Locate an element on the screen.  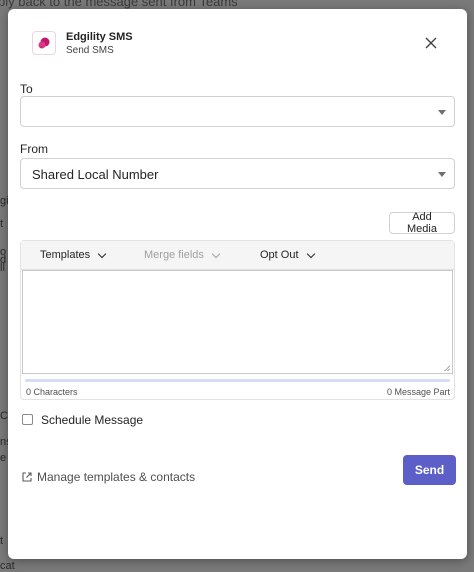
characters-count: 0 Characters is located at coordinates (52, 392).